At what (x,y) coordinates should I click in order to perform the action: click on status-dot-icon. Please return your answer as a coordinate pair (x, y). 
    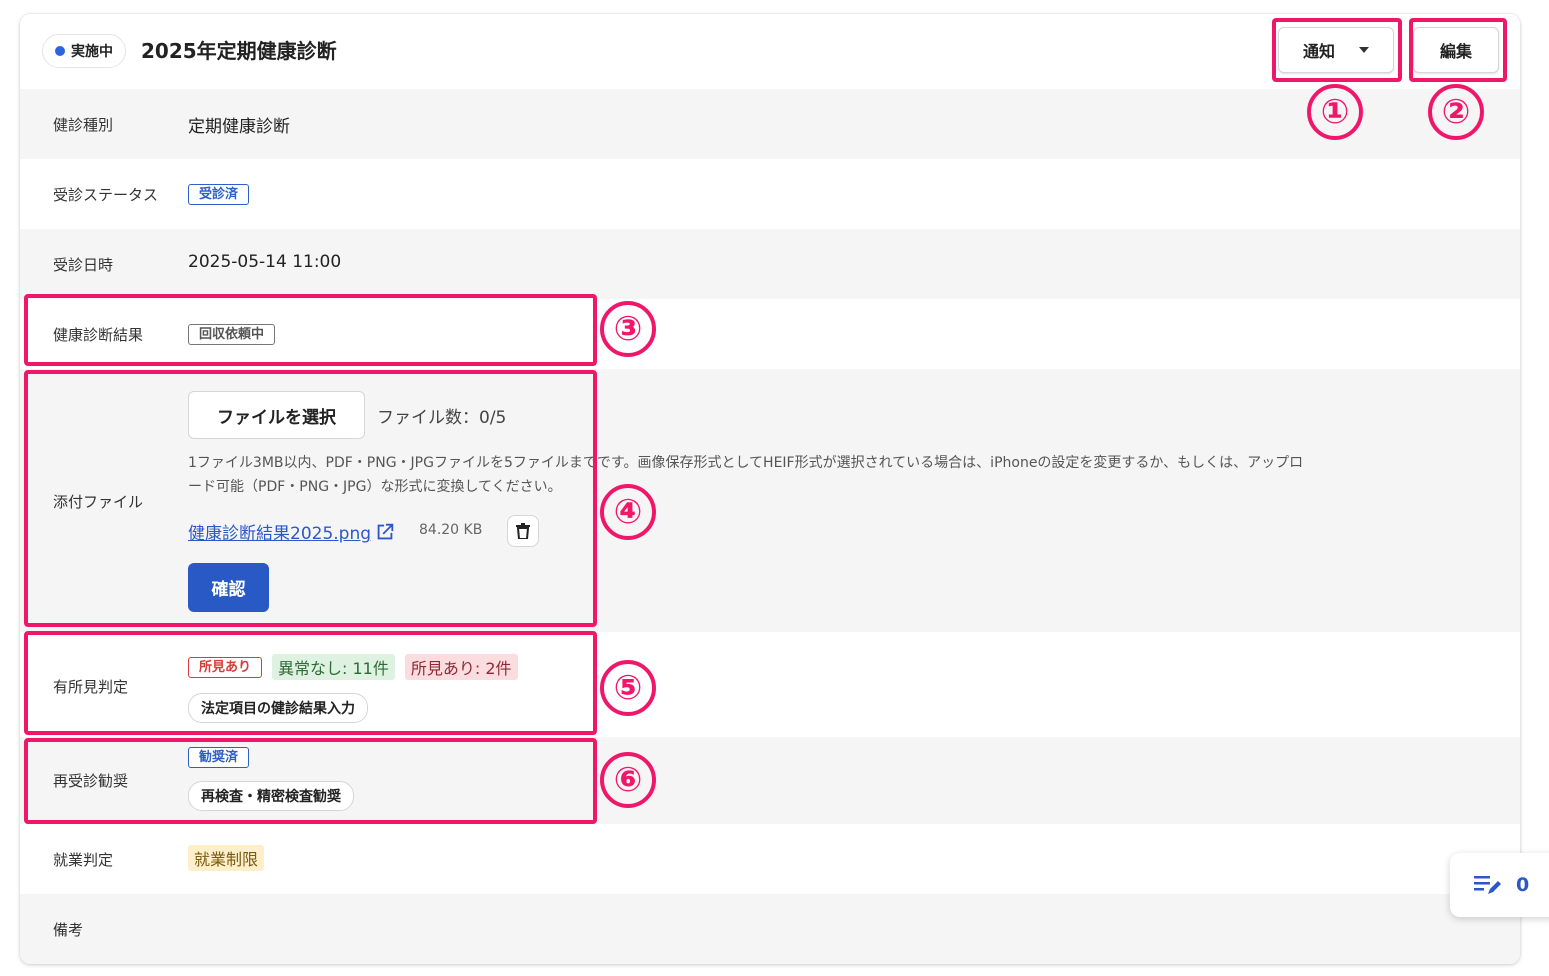
    Looking at the image, I should click on (60, 51).